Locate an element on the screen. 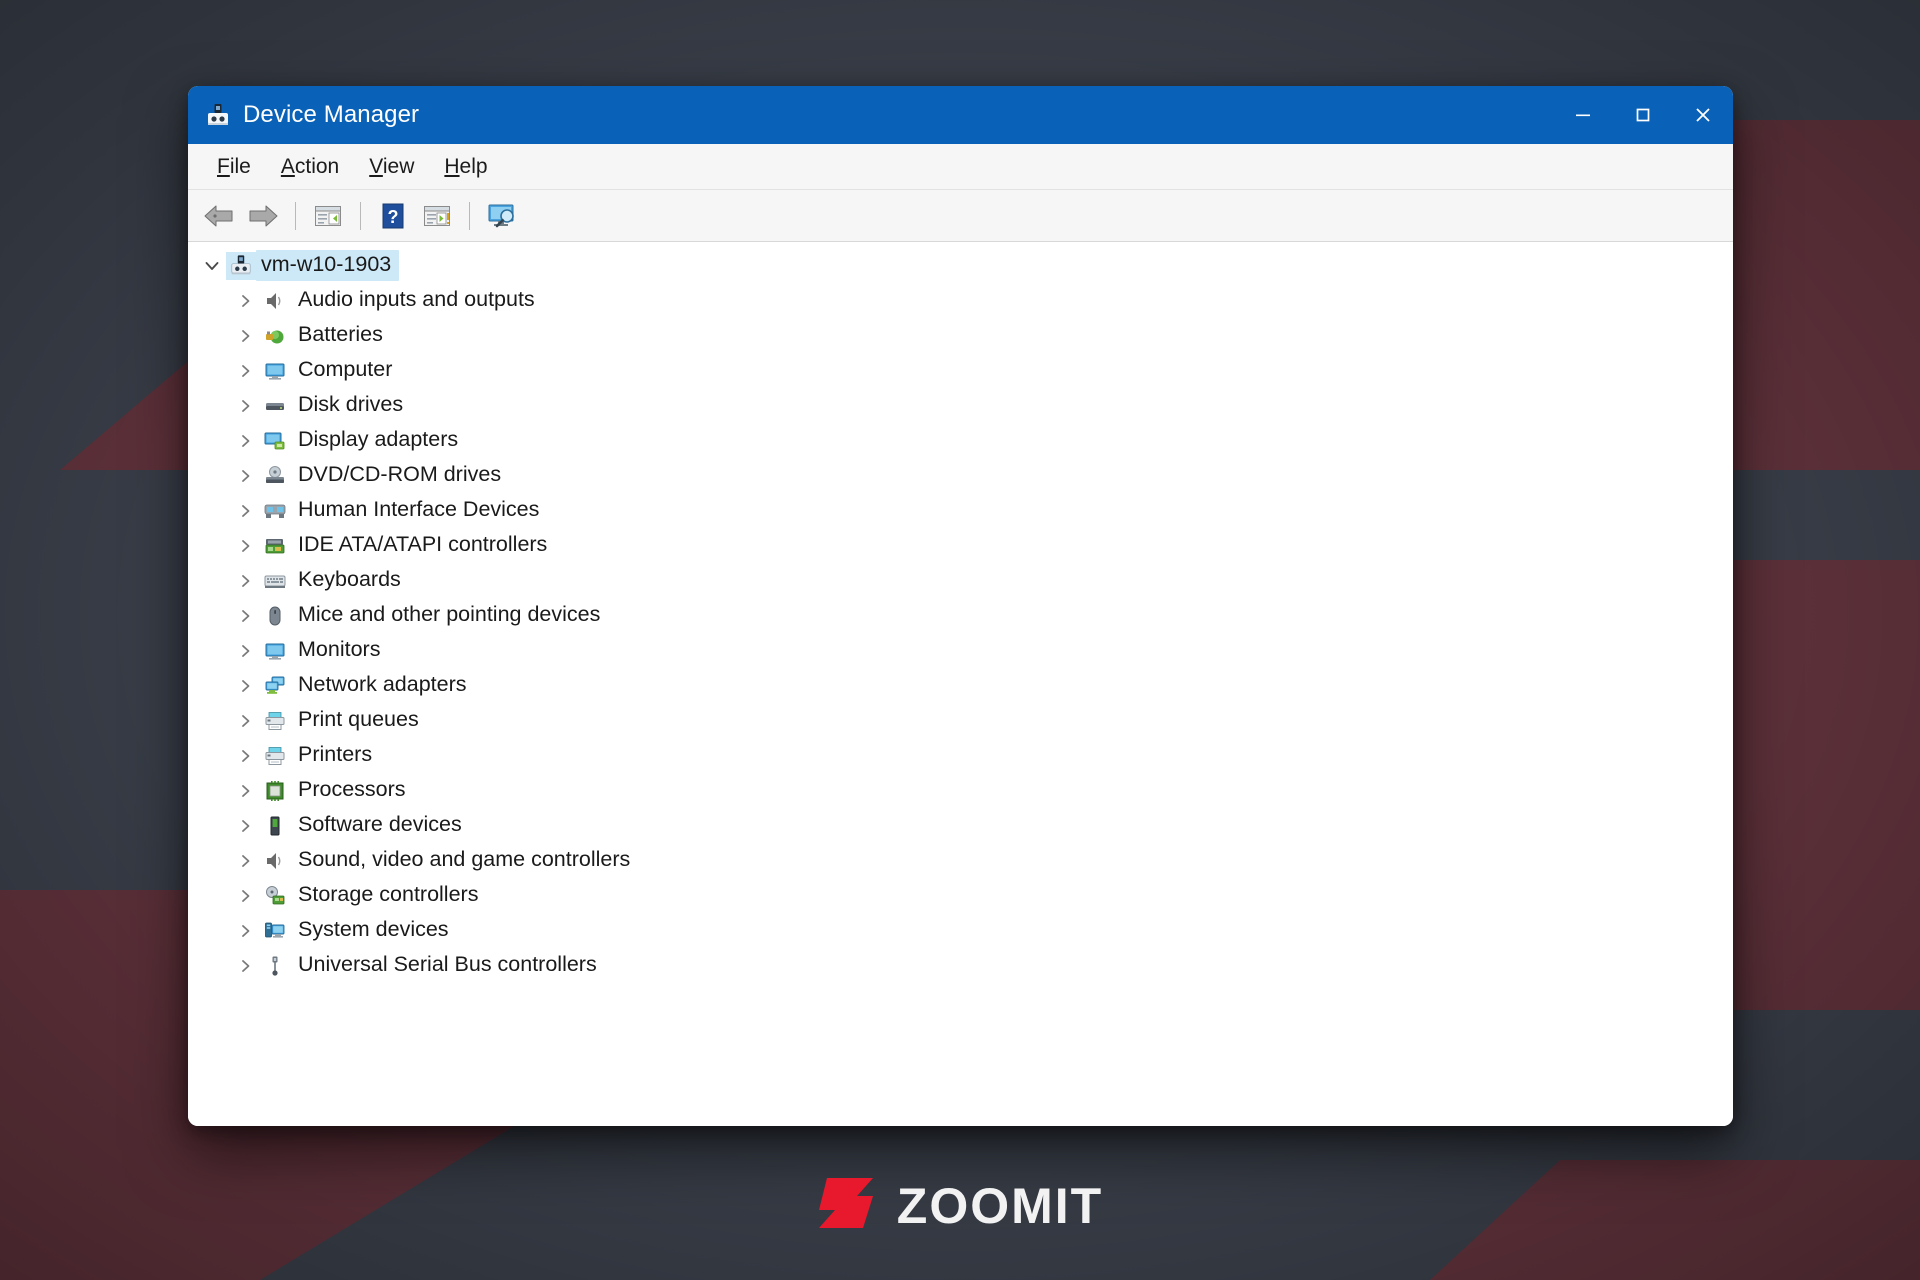 Image resolution: width=1920 pixels, height=1280 pixels. battery-icon is located at coordinates (275, 336).